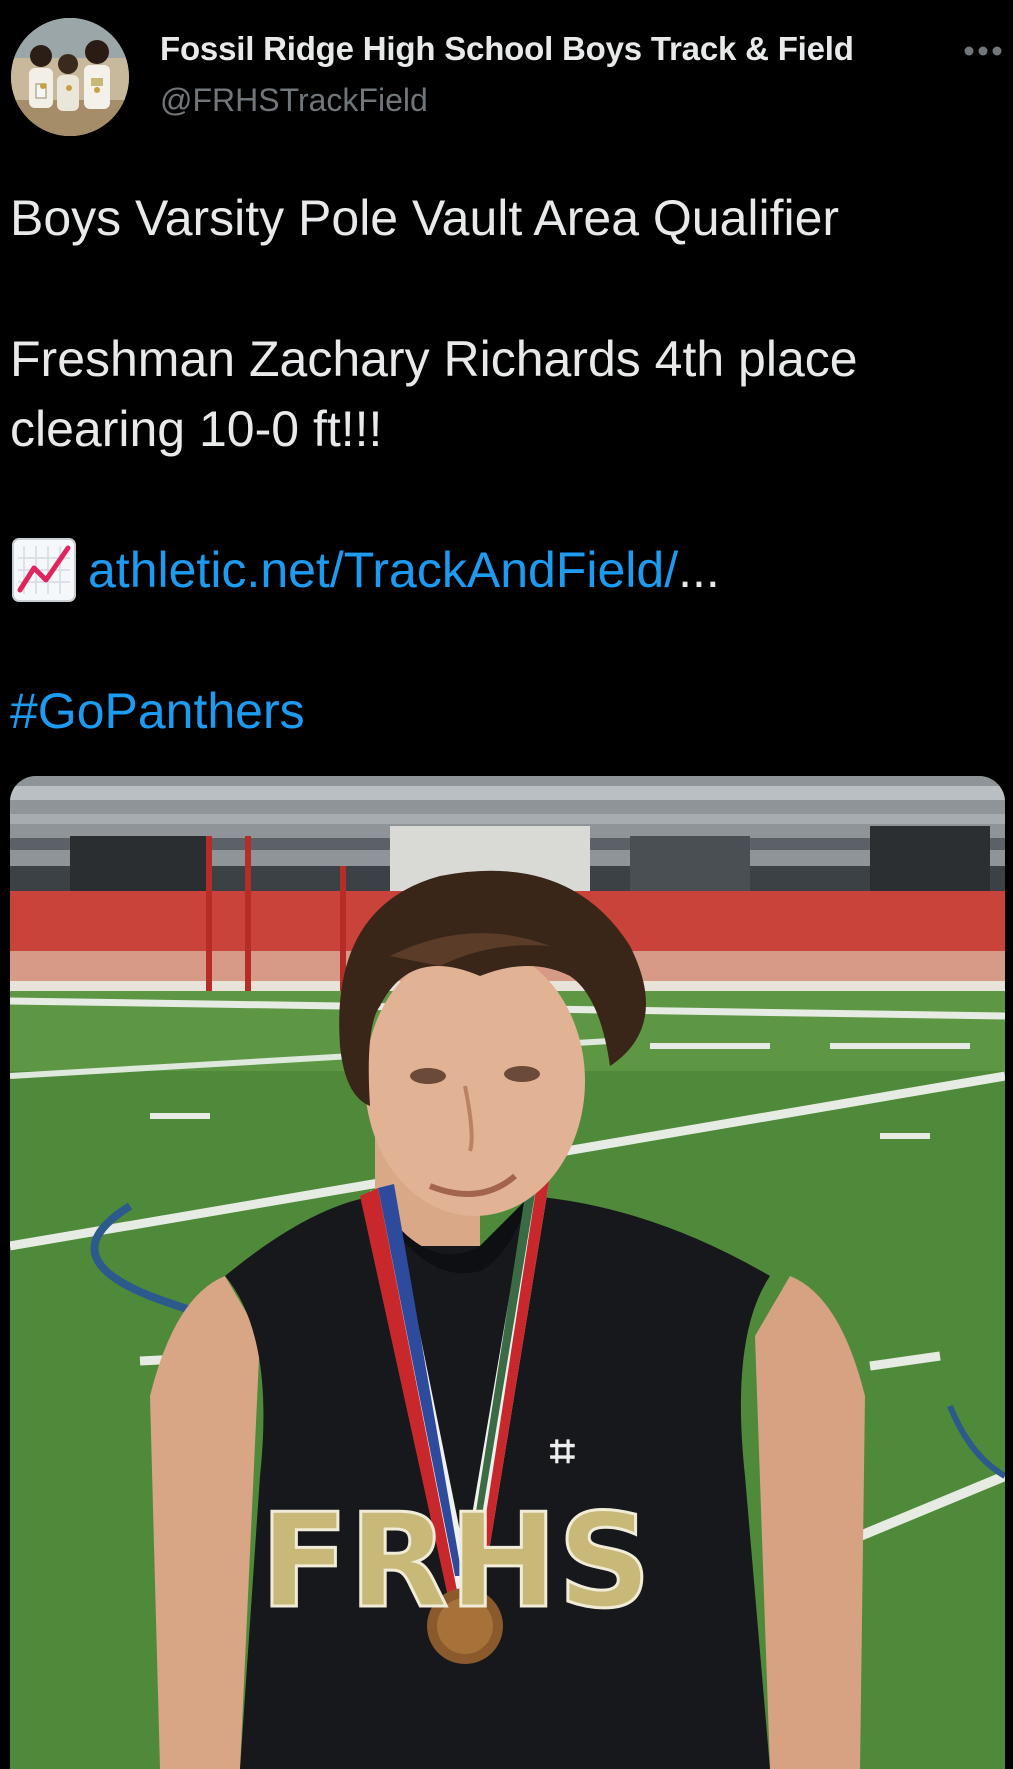 This screenshot has height=1769, width=1013. I want to click on athletic-net-link: athletic.net/TrackAndField/, so click(383, 570).